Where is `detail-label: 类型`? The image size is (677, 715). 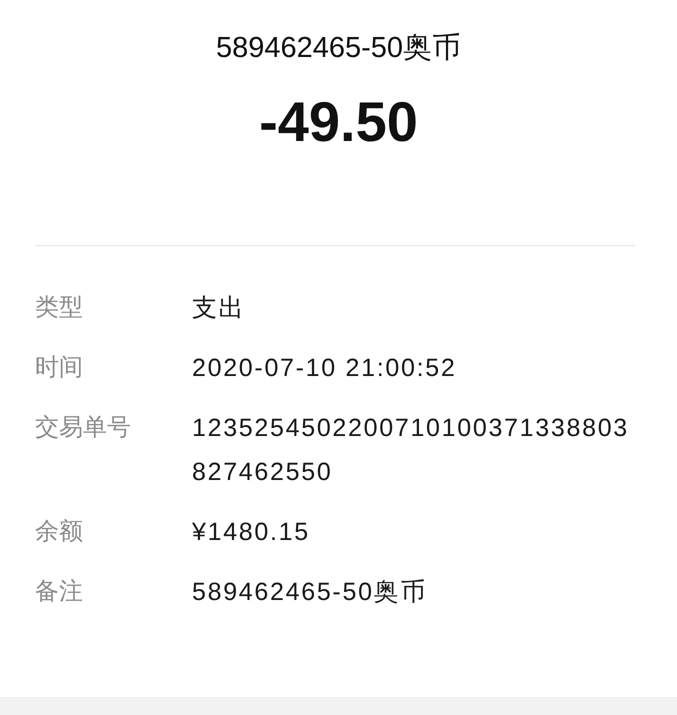
detail-label: 类型 is located at coordinates (59, 308).